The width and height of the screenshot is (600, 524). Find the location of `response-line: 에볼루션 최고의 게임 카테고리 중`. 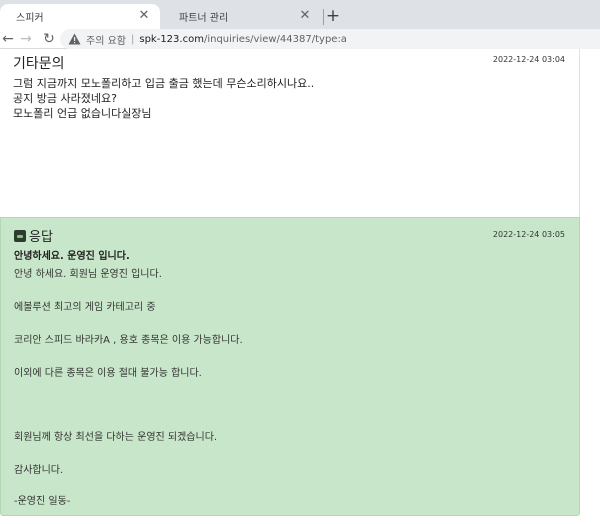

response-line: 에볼루션 최고의 게임 카테고리 중 is located at coordinates (85, 307).